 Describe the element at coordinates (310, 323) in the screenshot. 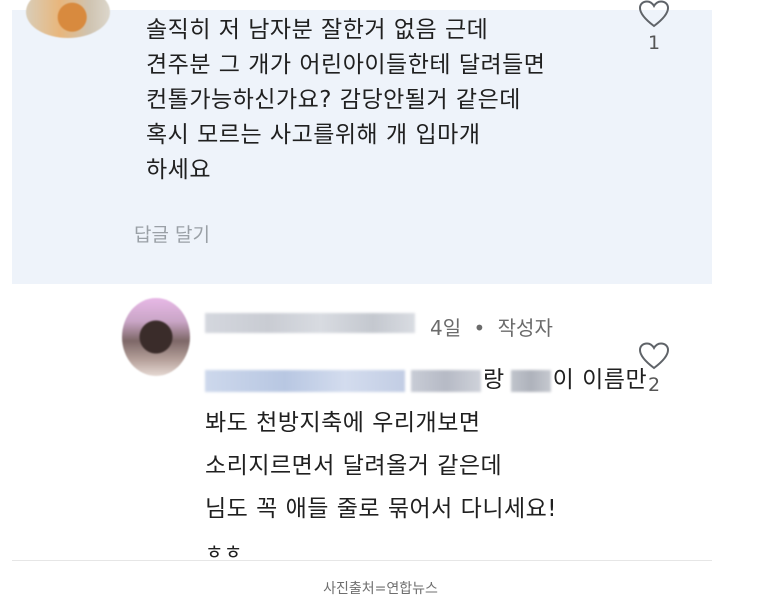

I see `author-name-blurred` at that location.